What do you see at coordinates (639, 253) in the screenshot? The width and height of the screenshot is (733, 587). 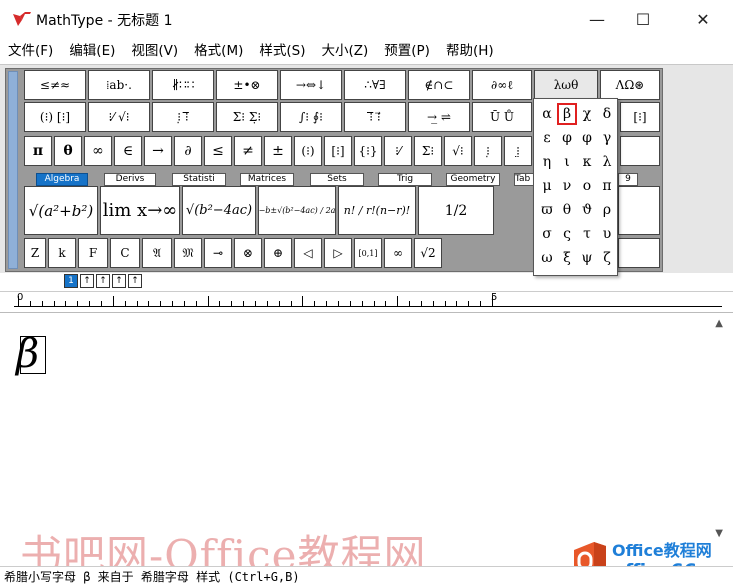 I see `row6-empty-slot` at bounding box center [639, 253].